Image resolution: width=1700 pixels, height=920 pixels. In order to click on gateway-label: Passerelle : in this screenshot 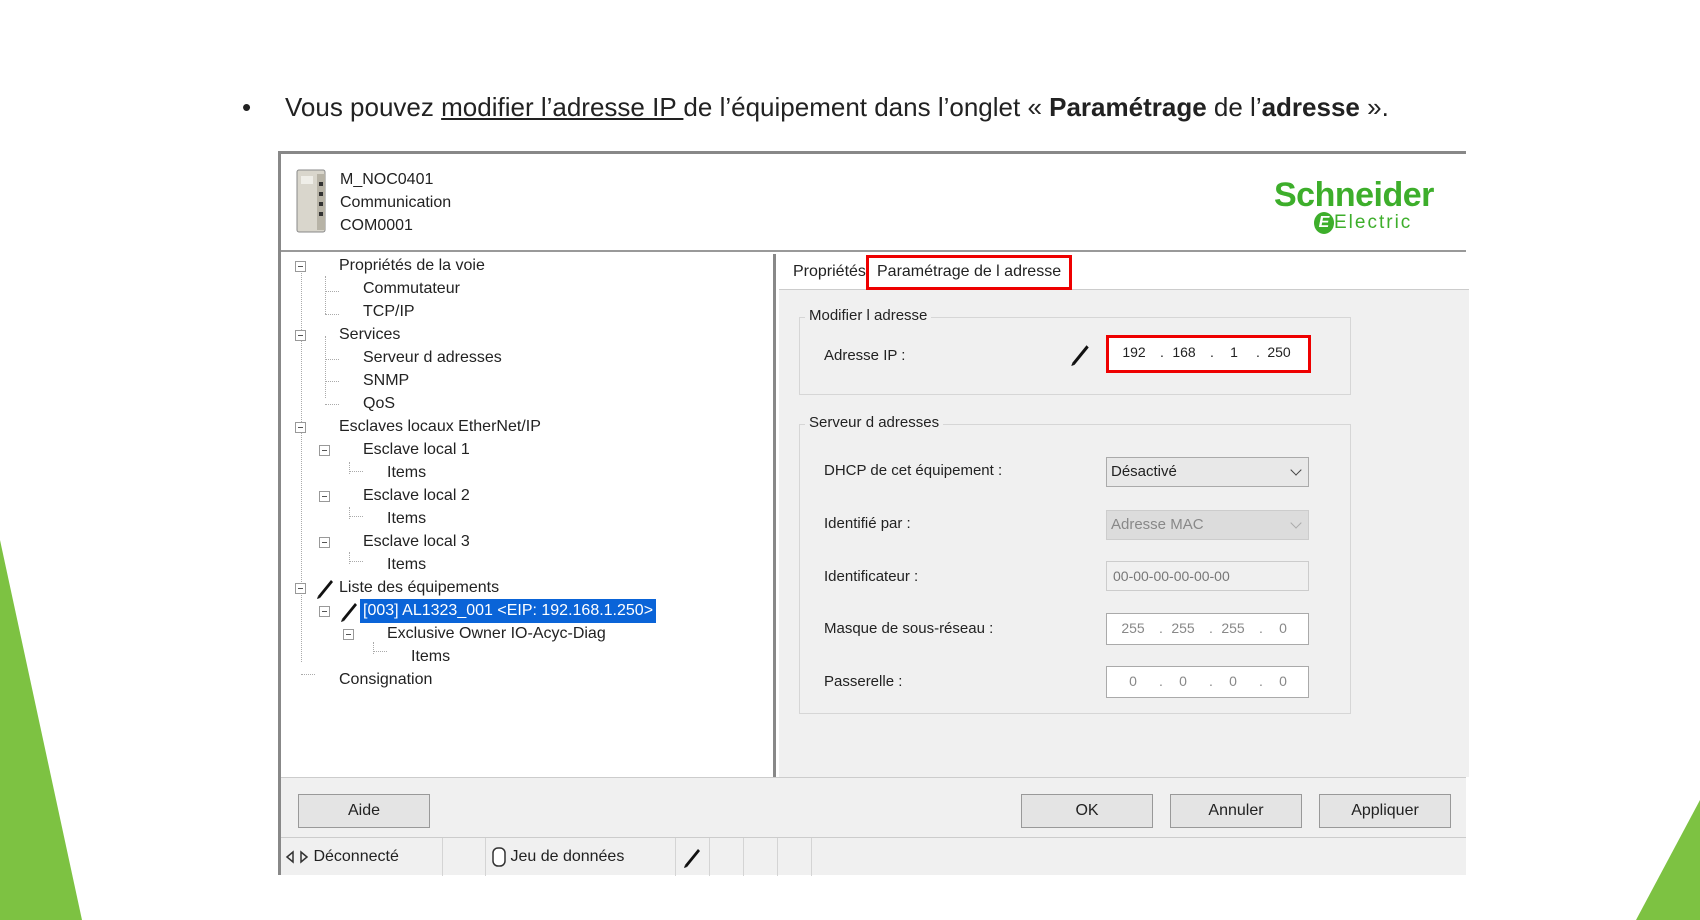, I will do `click(863, 681)`.